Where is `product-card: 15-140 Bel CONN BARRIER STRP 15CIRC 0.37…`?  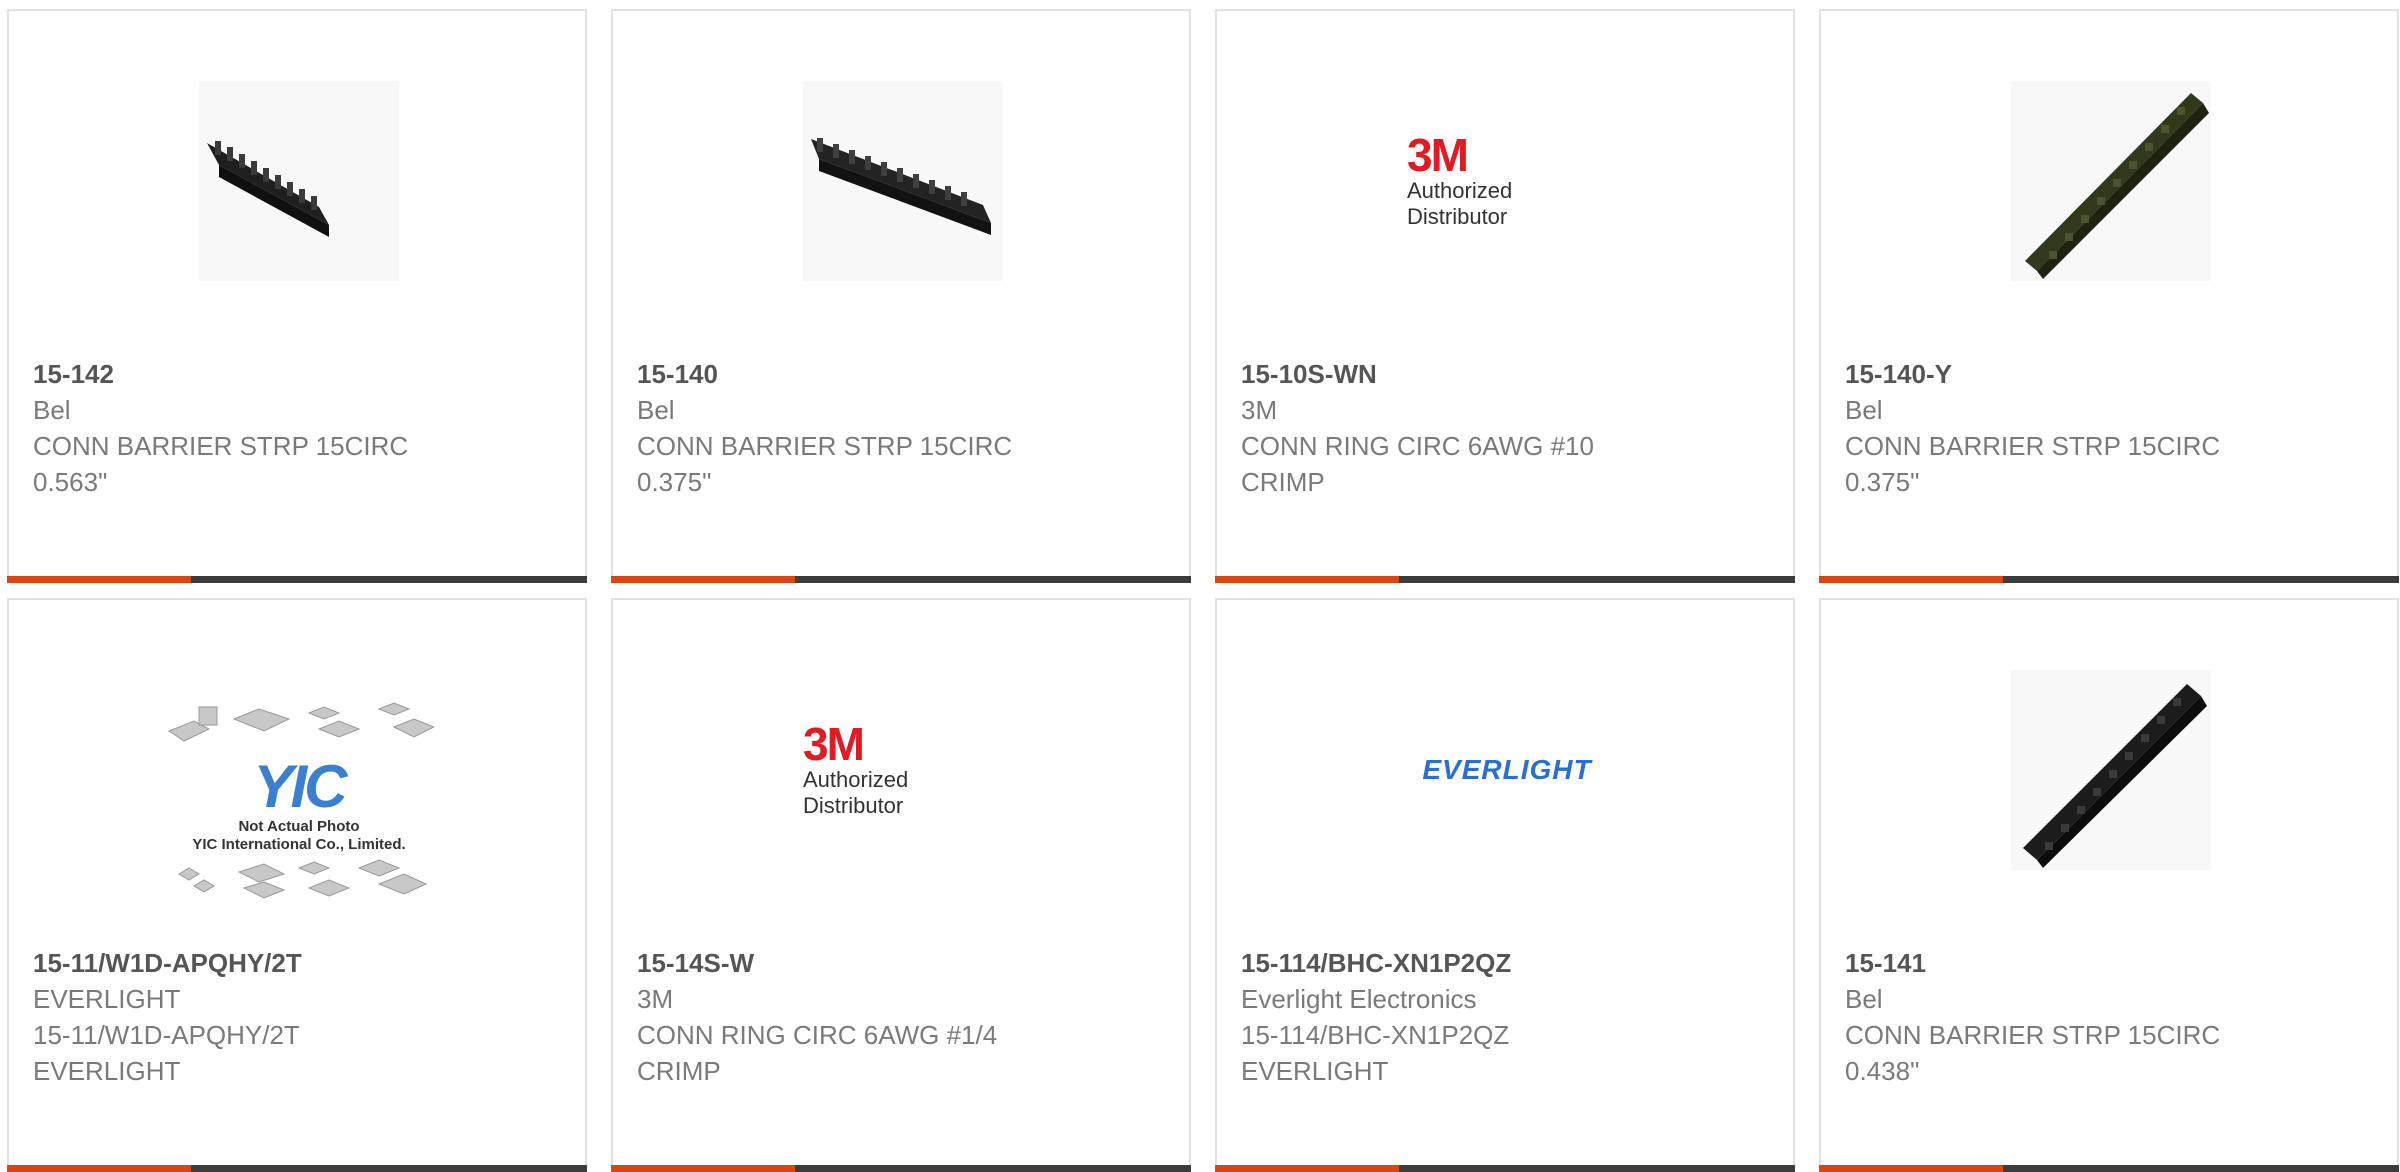 product-card: 15-140 Bel CONN BARRIER STRP 15CIRC 0.37… is located at coordinates (901, 296).